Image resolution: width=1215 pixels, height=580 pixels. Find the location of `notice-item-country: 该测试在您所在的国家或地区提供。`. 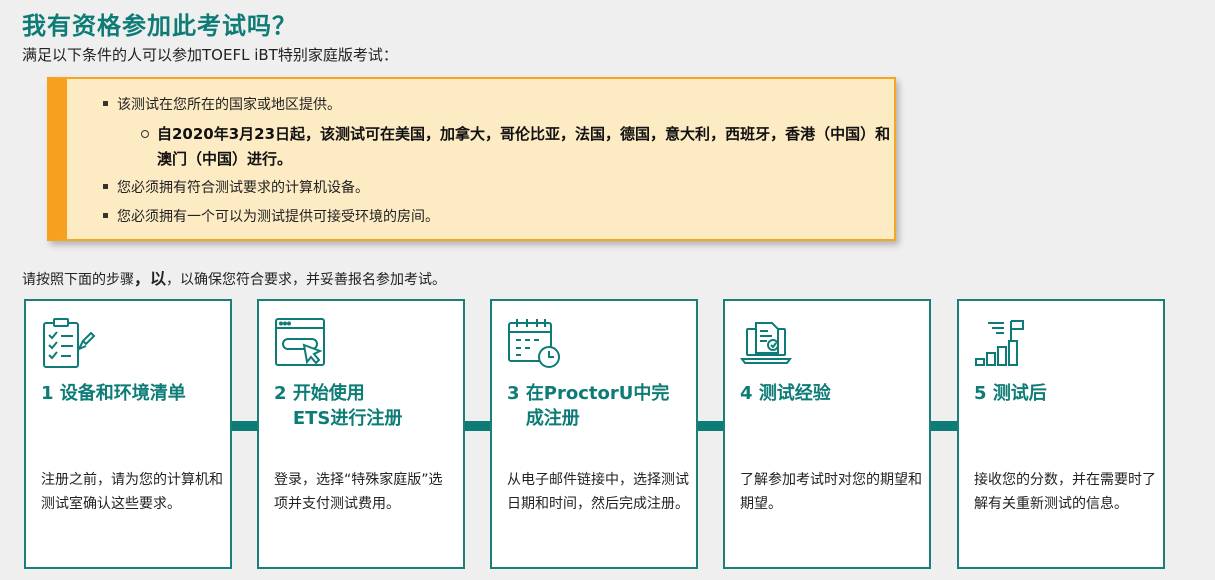

notice-item-country: 该测试在您所在的国家或地区提供。 is located at coordinates (222, 104).